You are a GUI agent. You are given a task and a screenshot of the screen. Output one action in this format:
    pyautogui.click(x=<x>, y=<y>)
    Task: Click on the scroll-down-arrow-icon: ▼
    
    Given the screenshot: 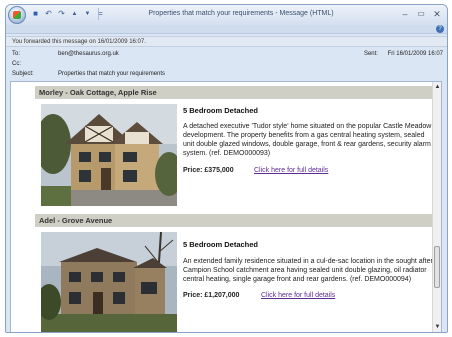 What is the action you would take?
    pyautogui.click(x=437, y=327)
    